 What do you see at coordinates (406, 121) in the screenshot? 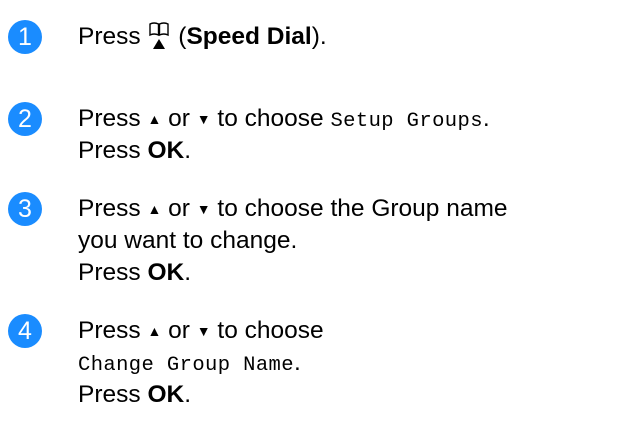
I see `menu-option-setup-groups: Setup Groups` at bounding box center [406, 121].